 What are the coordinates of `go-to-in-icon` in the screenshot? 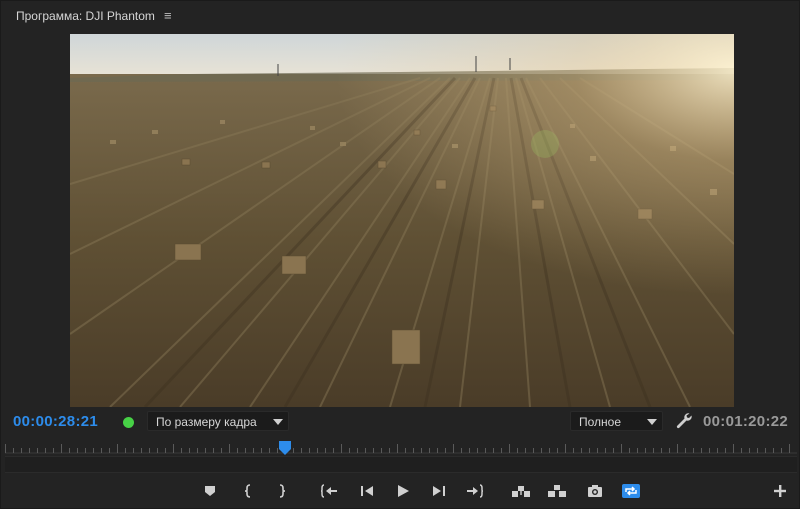 It's located at (328, 491).